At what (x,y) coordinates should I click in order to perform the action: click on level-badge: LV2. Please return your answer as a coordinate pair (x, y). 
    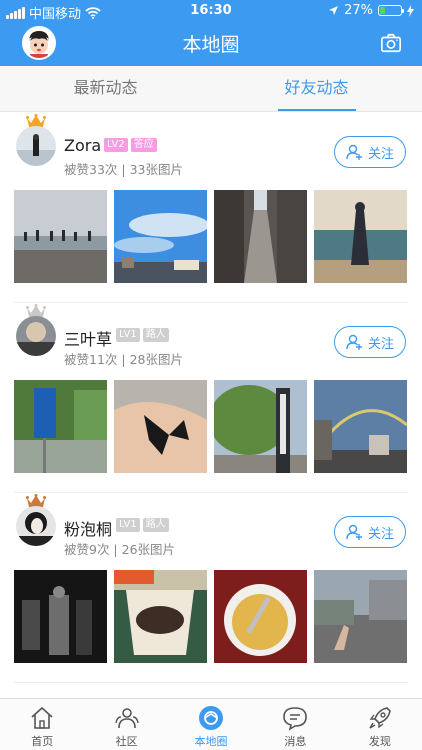
    Looking at the image, I should click on (116, 145).